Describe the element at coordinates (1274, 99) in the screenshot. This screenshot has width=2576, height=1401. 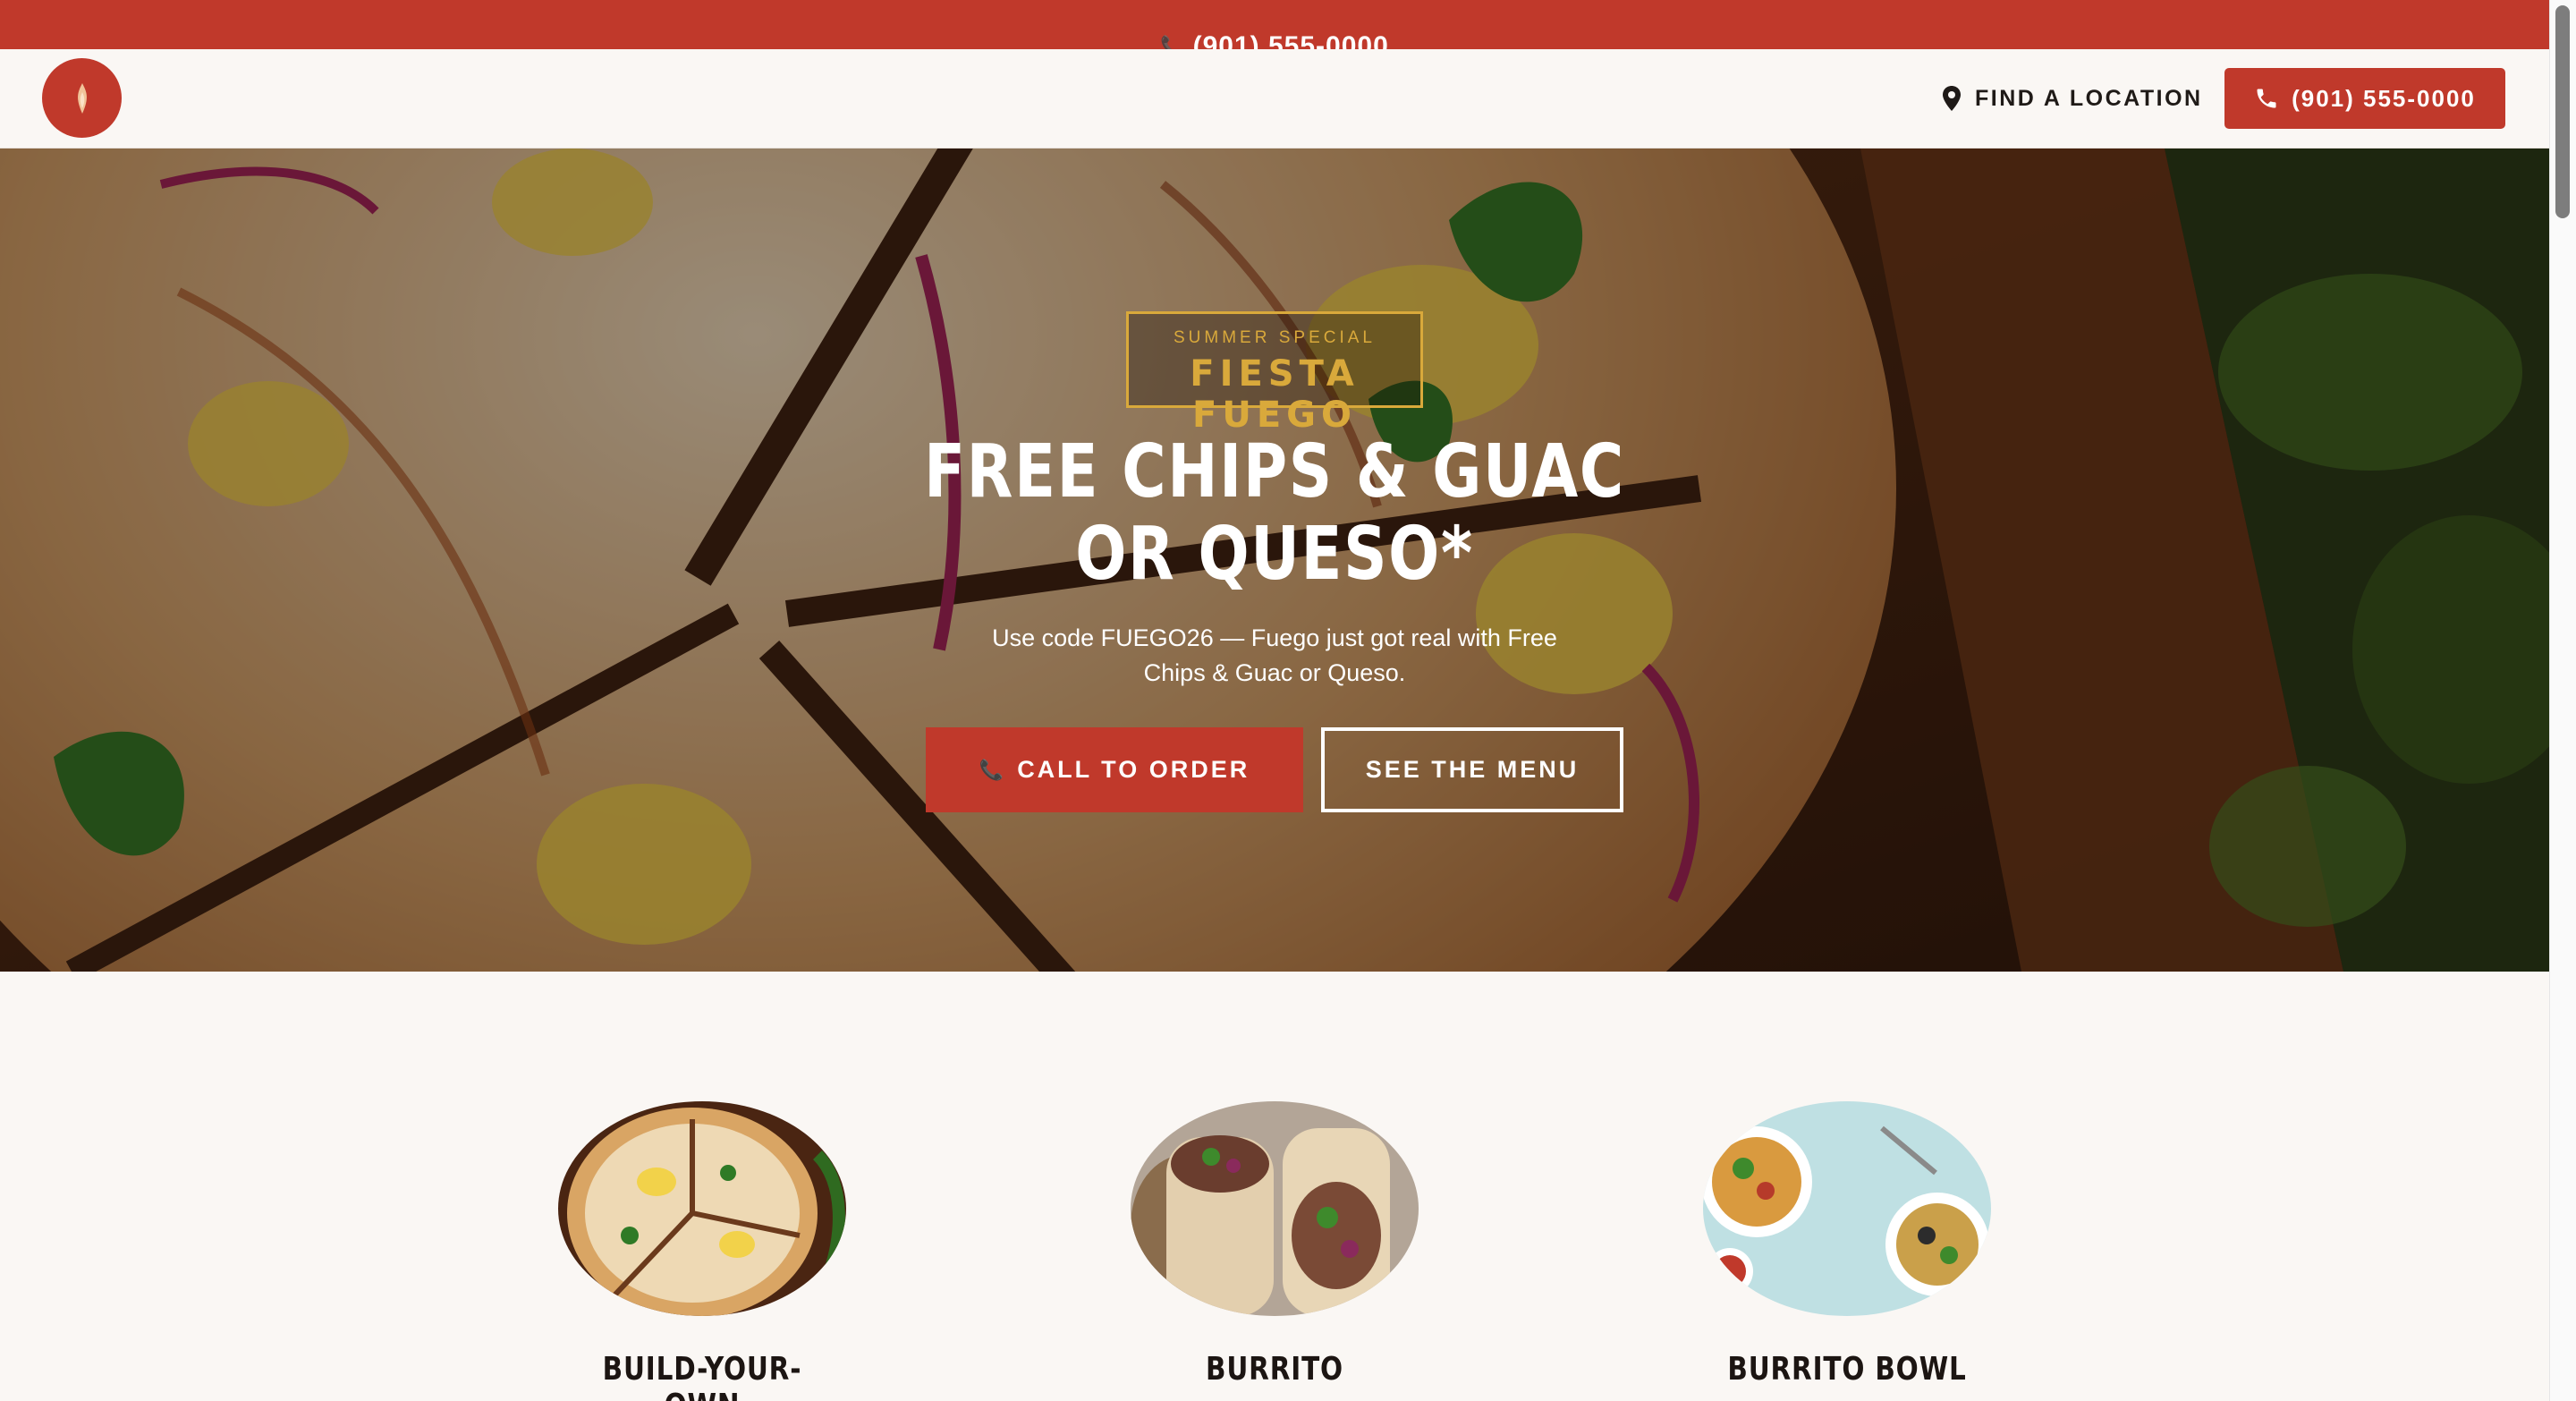
I see `site-header: FIND A LOCATION (901) 555-0000` at that location.